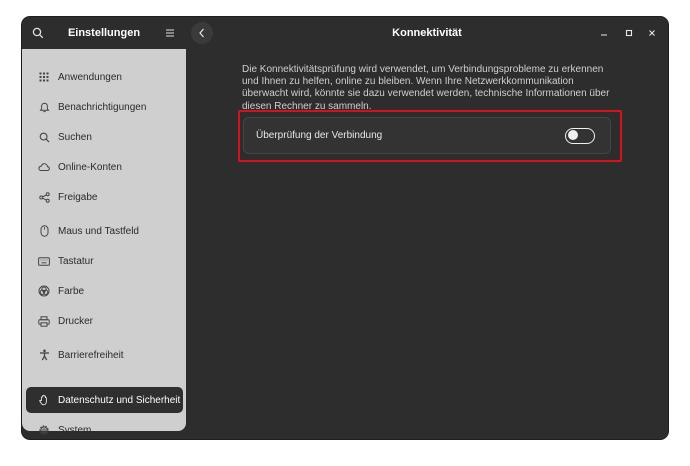 The height and width of the screenshot is (466, 690). Describe the element at coordinates (319, 135) in the screenshot. I see `connectivity-check-label: Überprüfung der Verbindung` at that location.